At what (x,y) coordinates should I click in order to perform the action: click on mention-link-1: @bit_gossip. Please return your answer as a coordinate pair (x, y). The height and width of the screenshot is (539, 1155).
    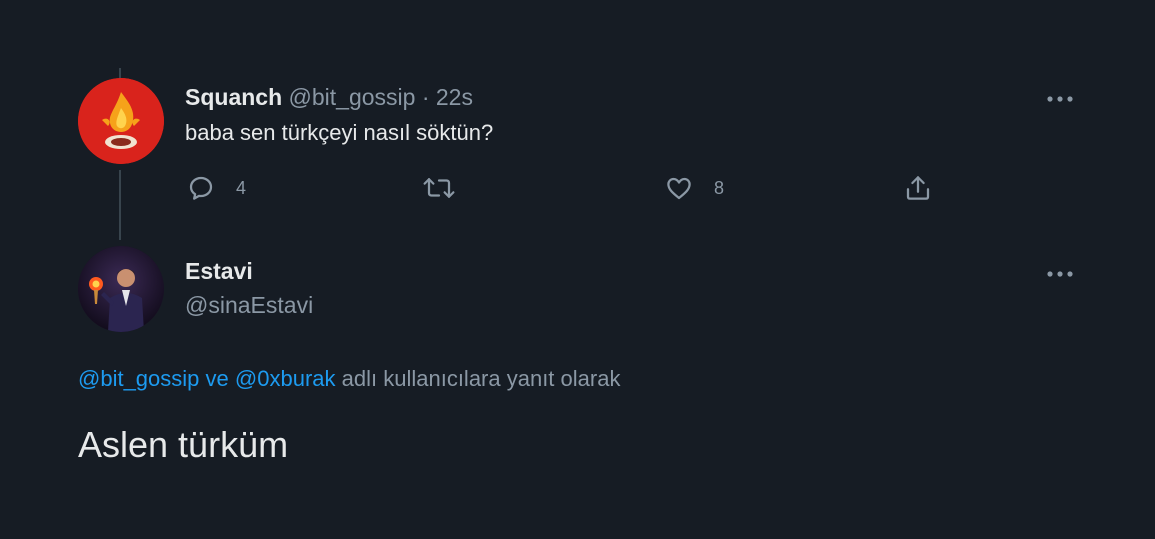
    Looking at the image, I should click on (138, 378).